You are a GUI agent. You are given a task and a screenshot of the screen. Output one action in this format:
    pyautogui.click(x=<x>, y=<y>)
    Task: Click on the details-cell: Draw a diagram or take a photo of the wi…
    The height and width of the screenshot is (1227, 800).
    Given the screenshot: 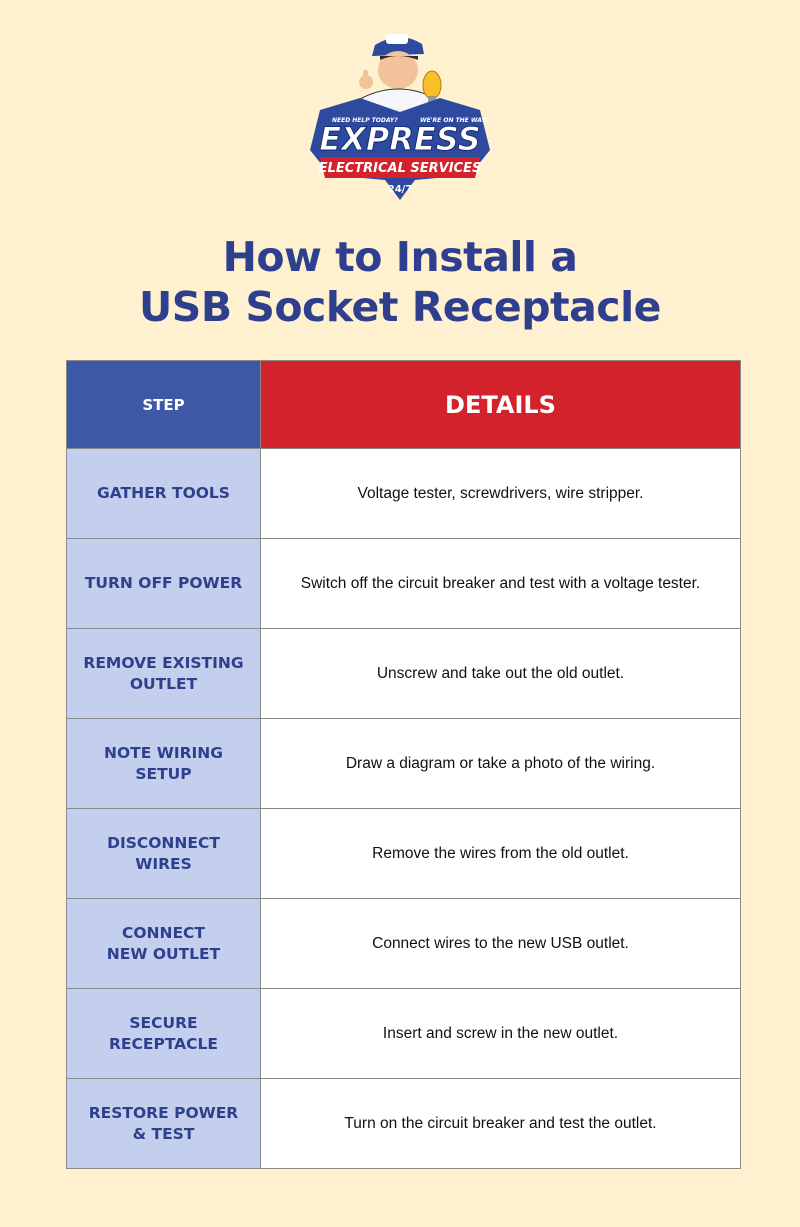 What is the action you would take?
    pyautogui.click(x=500, y=763)
    